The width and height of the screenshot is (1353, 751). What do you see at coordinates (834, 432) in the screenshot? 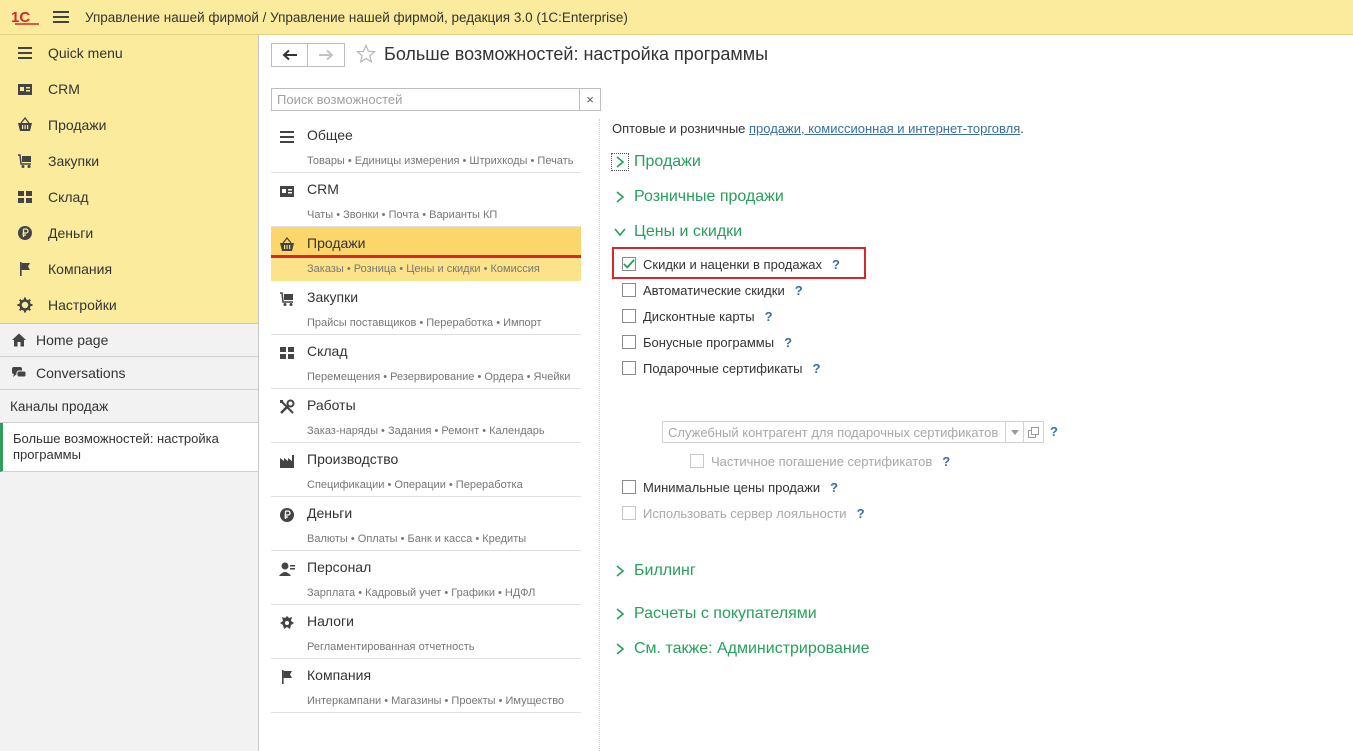
I see `gift-counterparty-input` at bounding box center [834, 432].